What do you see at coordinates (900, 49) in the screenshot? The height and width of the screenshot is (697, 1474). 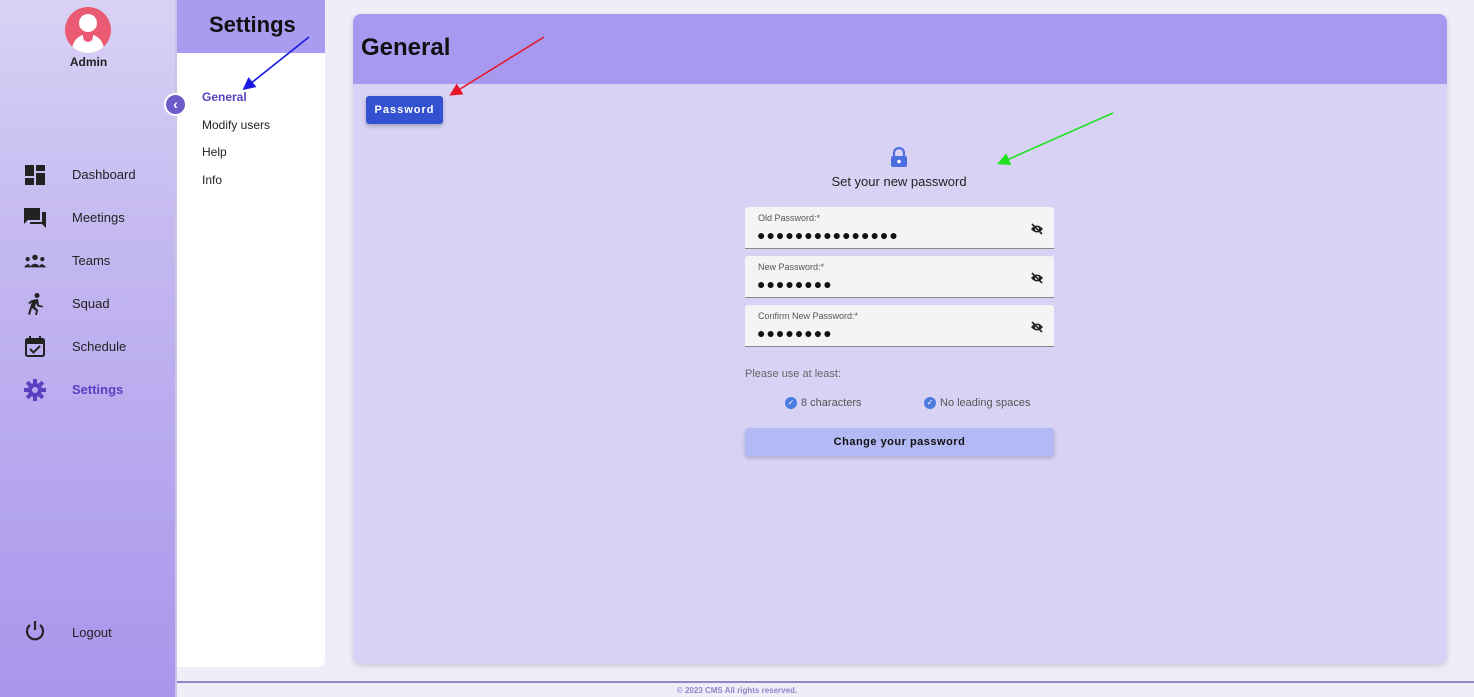 I see `card-header: General` at bounding box center [900, 49].